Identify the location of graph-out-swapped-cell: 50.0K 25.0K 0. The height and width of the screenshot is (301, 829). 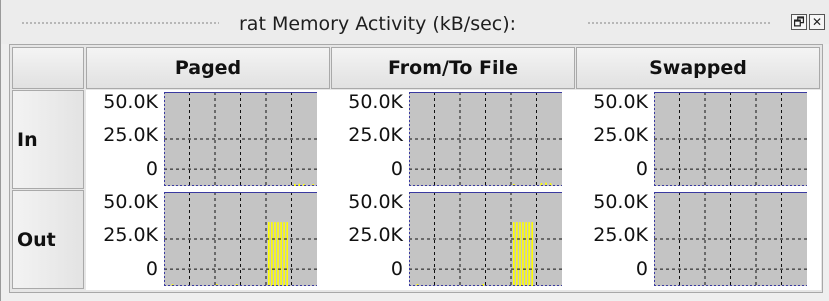
(698, 240).